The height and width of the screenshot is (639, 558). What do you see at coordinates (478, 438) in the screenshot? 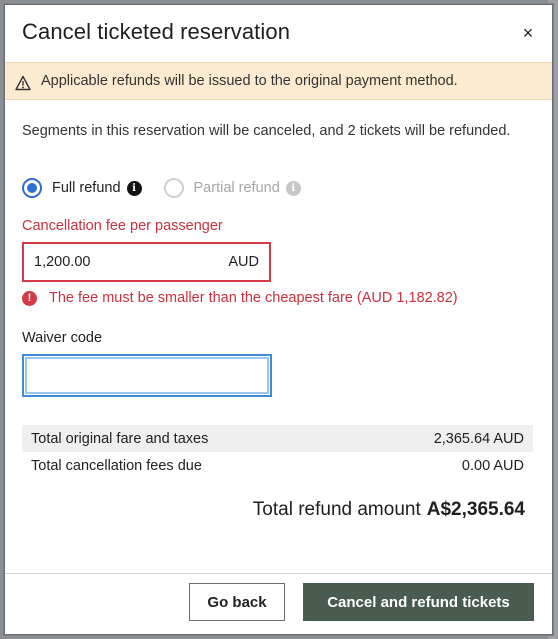
I see `summary-row-value: 2,365.64 AUD` at bounding box center [478, 438].